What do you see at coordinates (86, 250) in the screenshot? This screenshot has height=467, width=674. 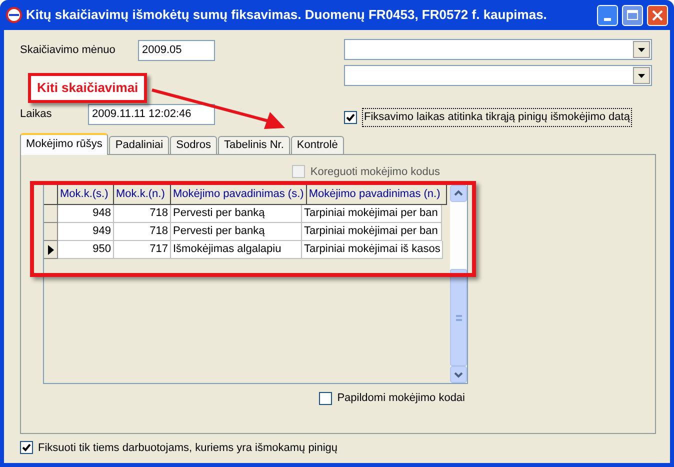 I see `table-cell: 950` at bounding box center [86, 250].